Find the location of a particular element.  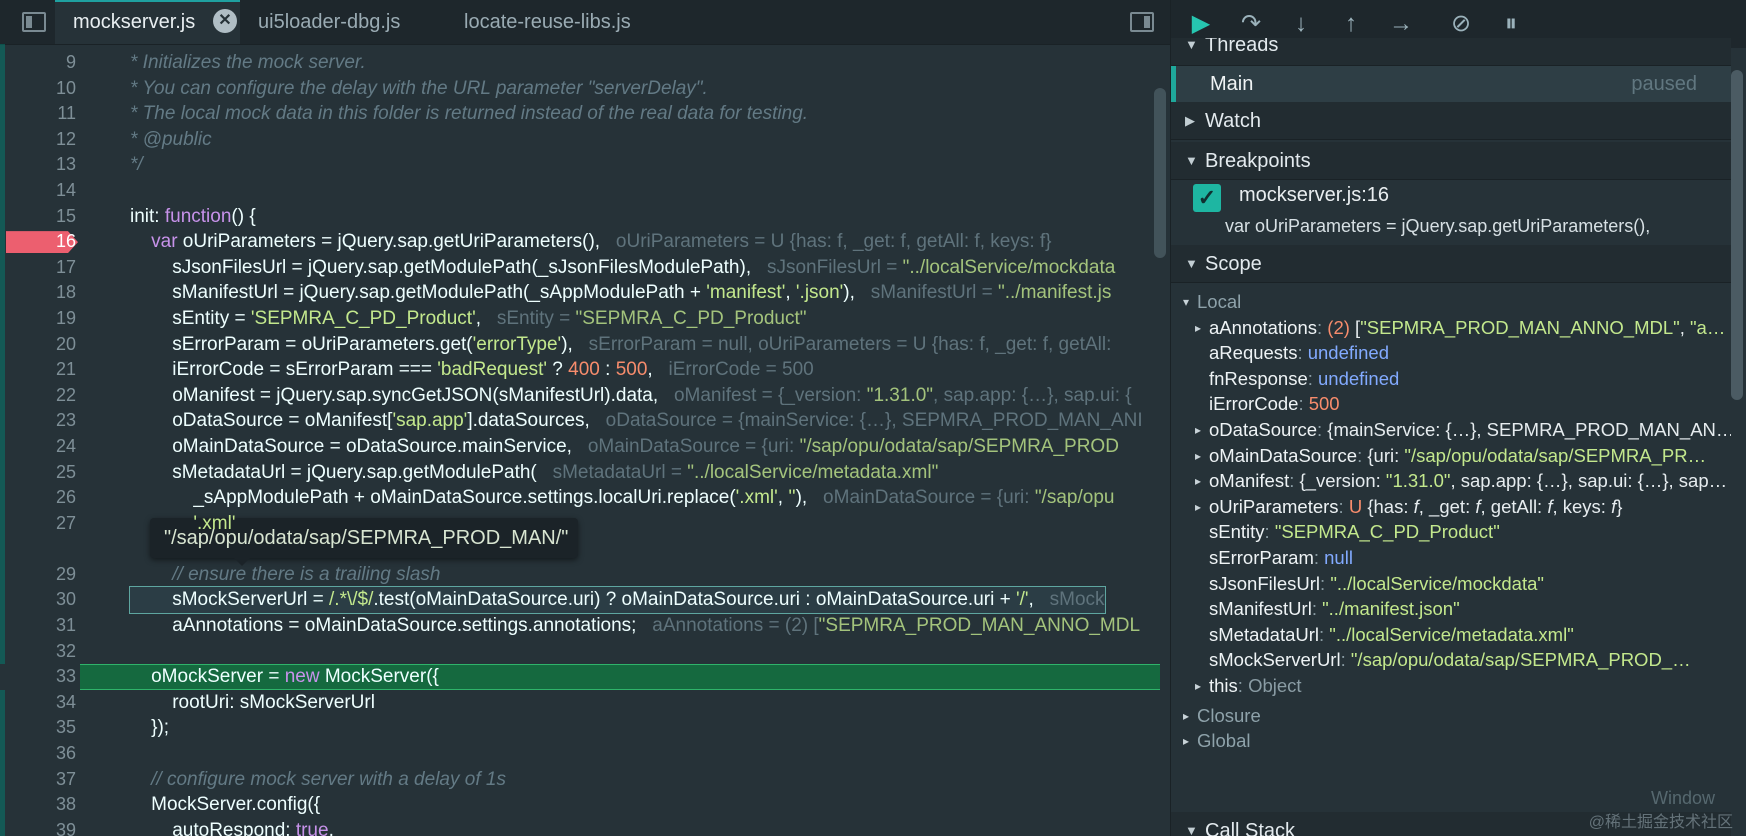

deactivate-breakpoints-icon: ⊘ is located at coordinates (1461, 24).